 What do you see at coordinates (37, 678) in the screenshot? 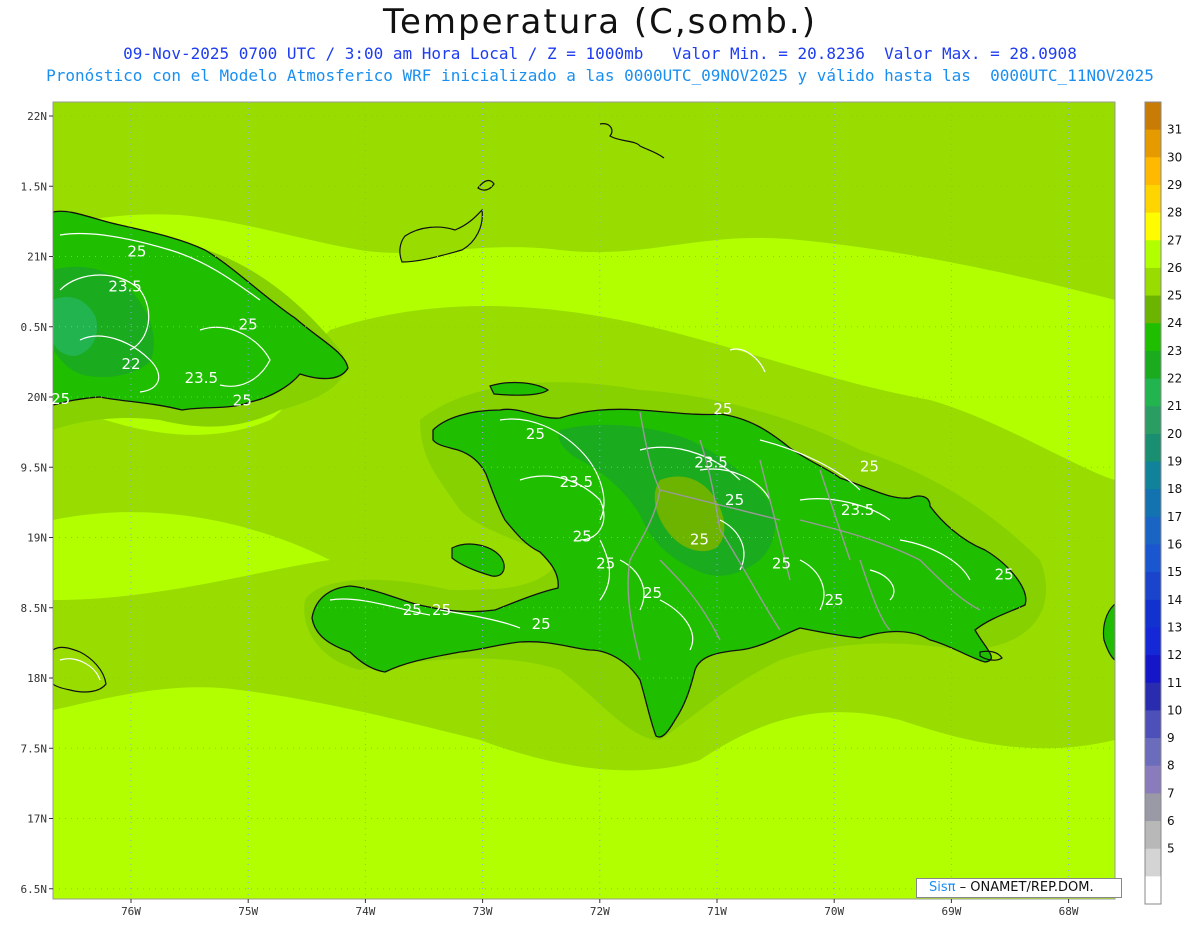
I see `lat-label: 18N` at bounding box center [37, 678].